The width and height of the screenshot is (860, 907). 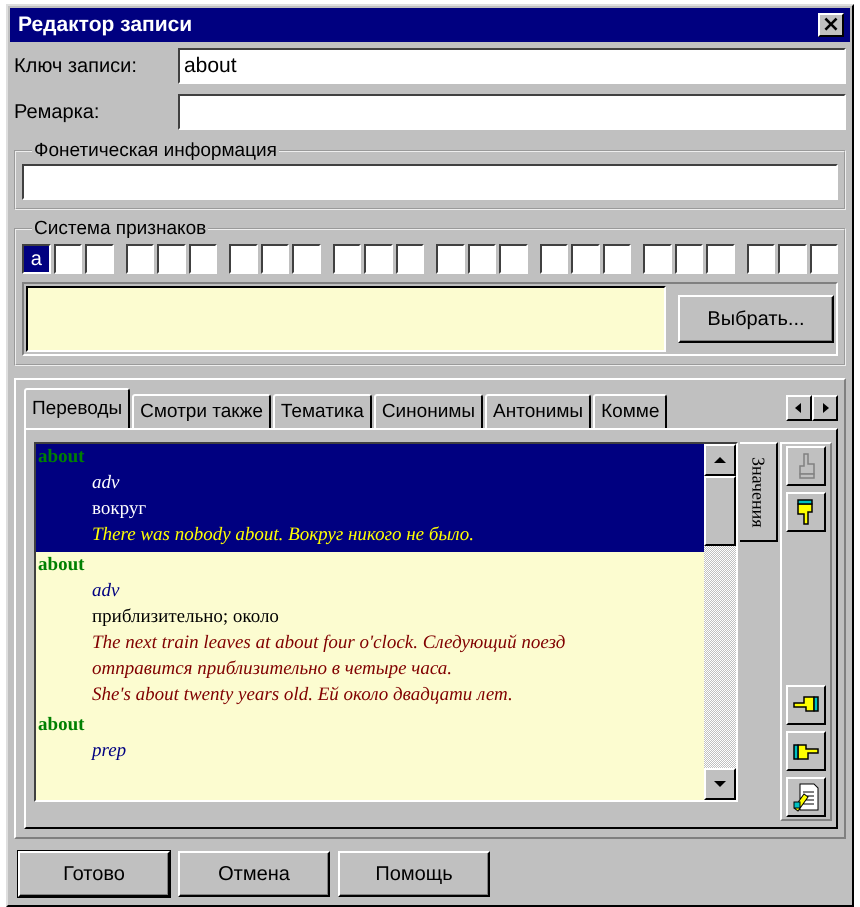 I want to click on part-of-speech: prep, so click(x=109, y=751).